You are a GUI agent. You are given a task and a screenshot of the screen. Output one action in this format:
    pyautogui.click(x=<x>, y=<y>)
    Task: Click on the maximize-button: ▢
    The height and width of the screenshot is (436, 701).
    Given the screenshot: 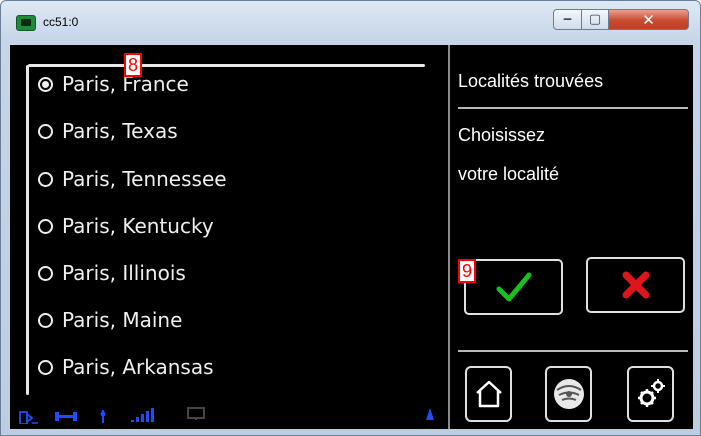 What is the action you would take?
    pyautogui.click(x=595, y=19)
    